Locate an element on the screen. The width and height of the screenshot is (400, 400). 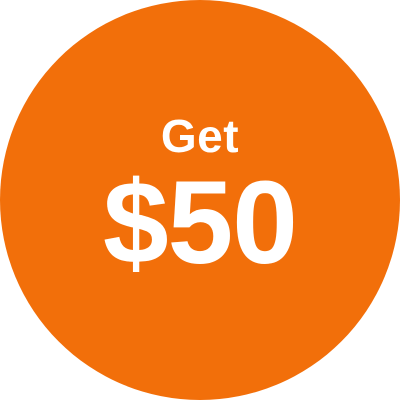
badge-line-get: Get is located at coordinates (200, 136).